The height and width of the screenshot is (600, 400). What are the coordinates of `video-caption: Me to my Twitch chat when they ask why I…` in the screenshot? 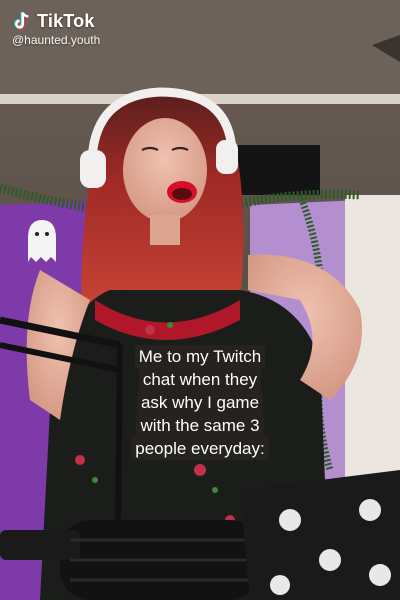 It's located at (200, 402).